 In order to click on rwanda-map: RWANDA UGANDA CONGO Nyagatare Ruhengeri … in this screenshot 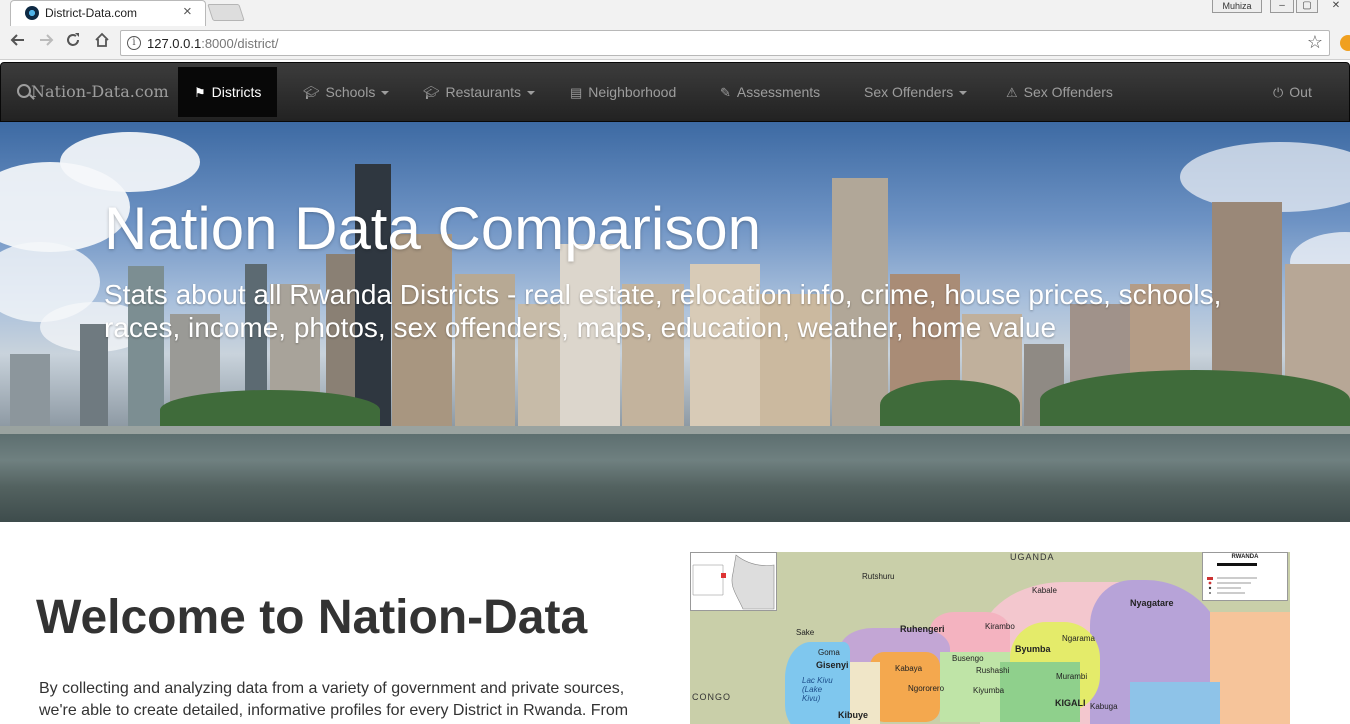, I will do `click(990, 638)`.